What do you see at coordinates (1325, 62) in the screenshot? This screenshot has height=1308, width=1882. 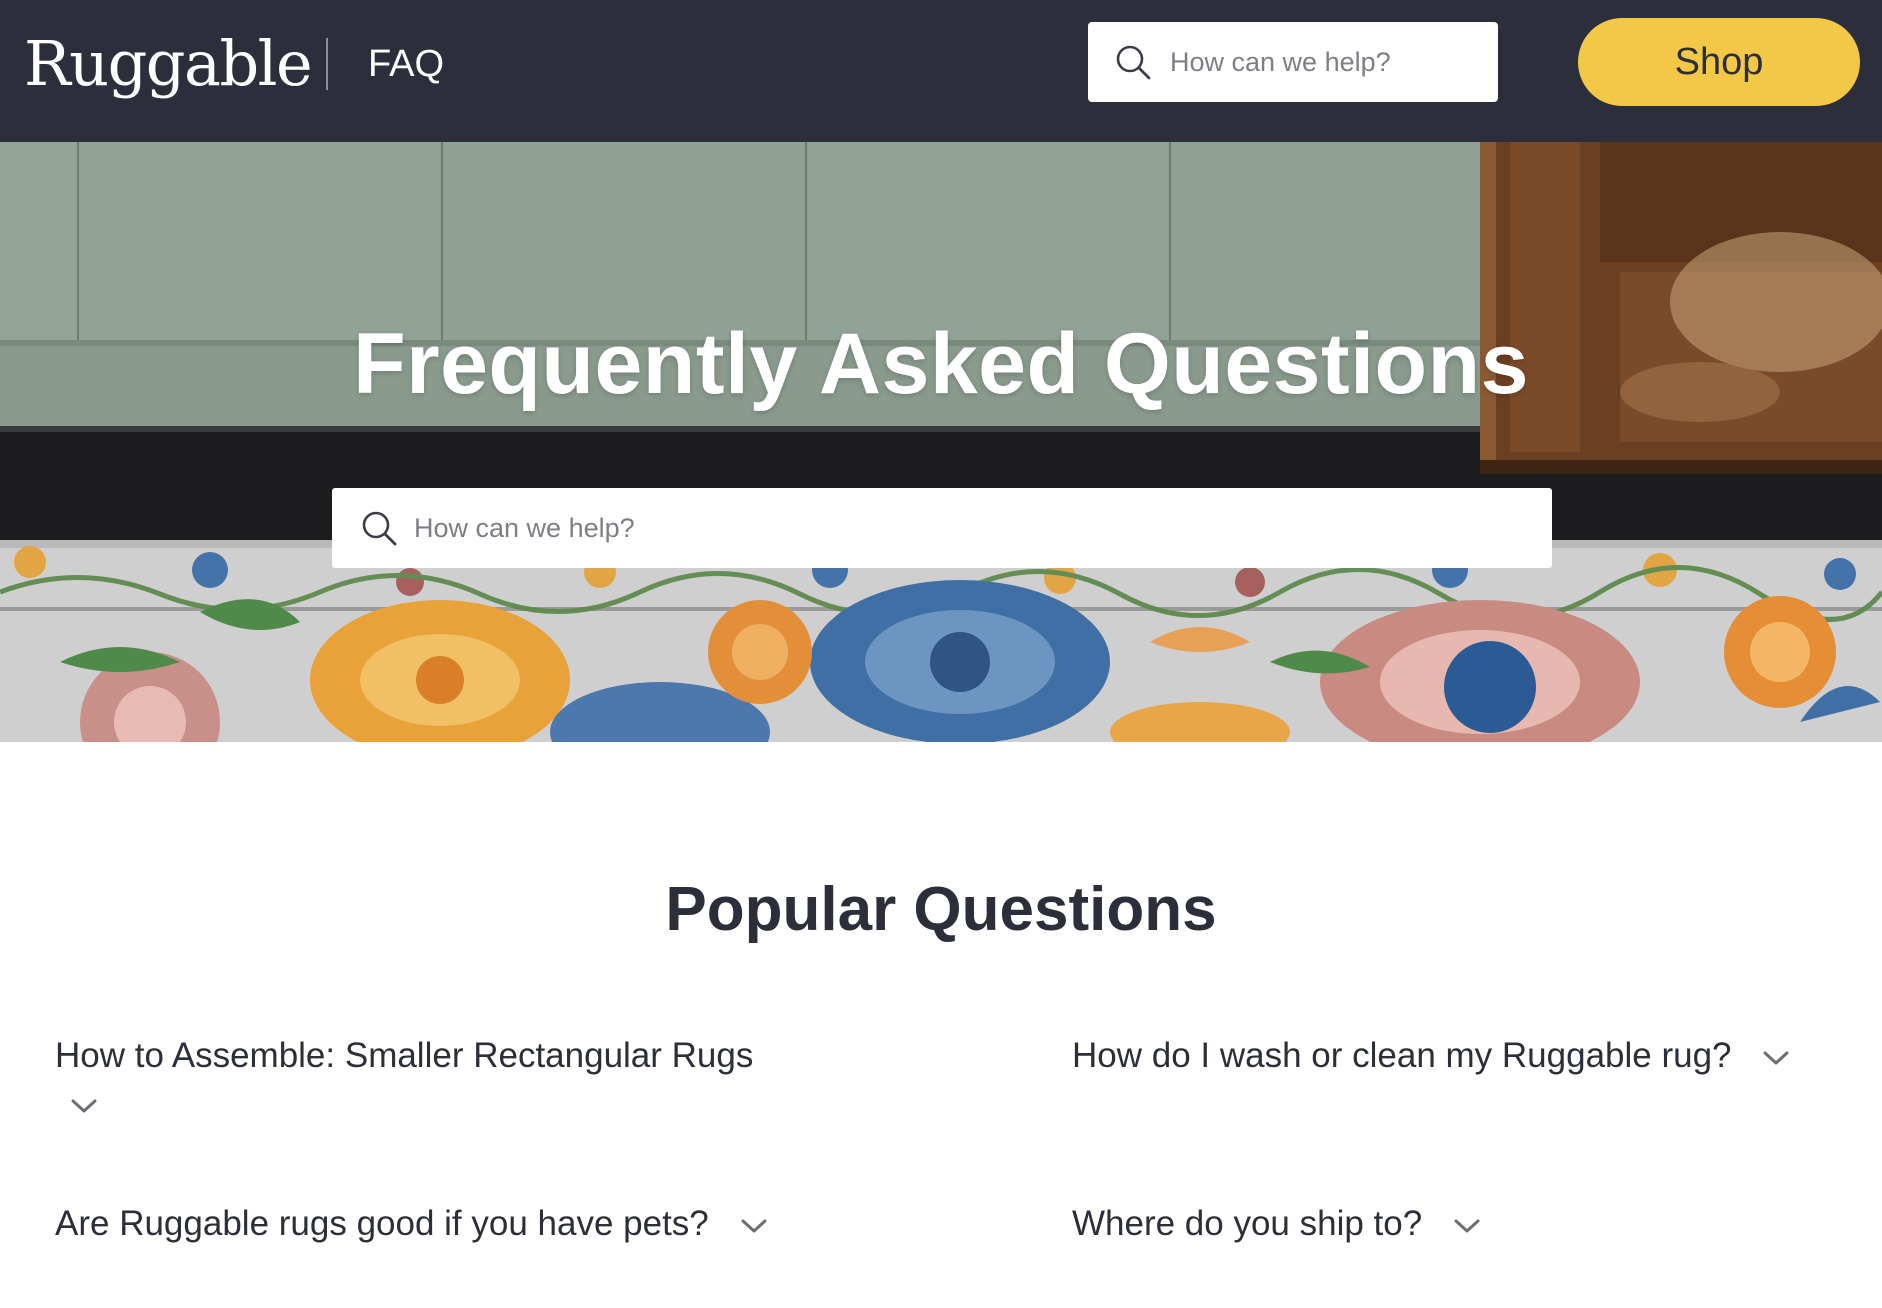 I see `header-search-input` at bounding box center [1325, 62].